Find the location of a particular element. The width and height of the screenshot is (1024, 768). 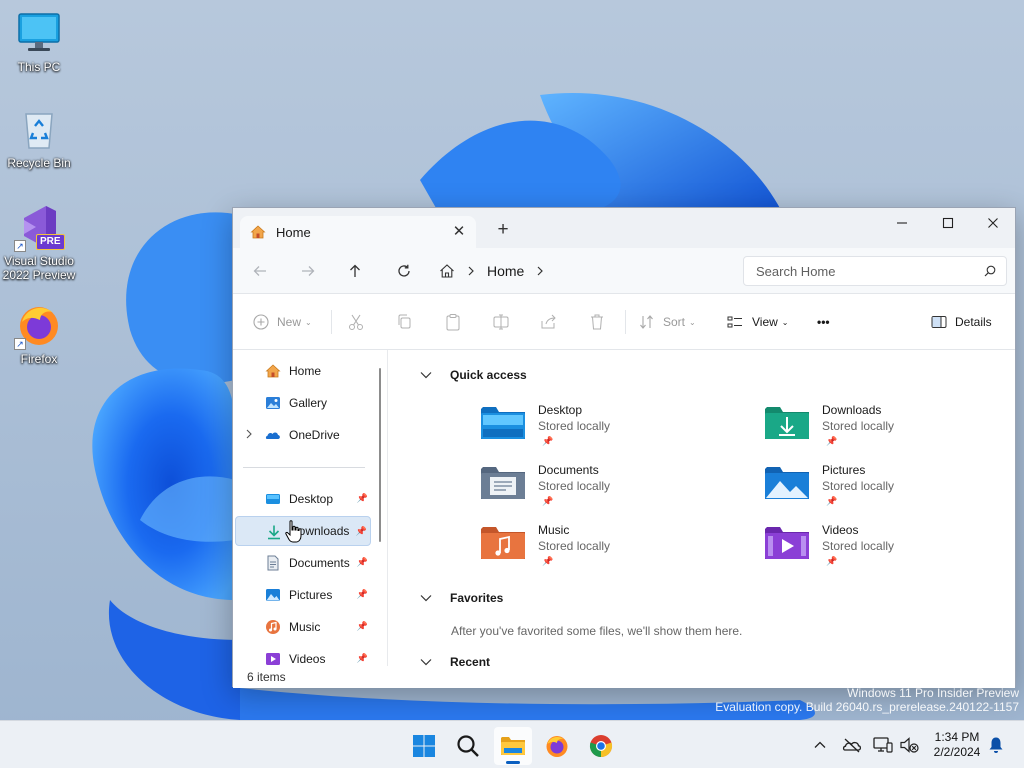

pre-badge: PRE is located at coordinates (50, 242).